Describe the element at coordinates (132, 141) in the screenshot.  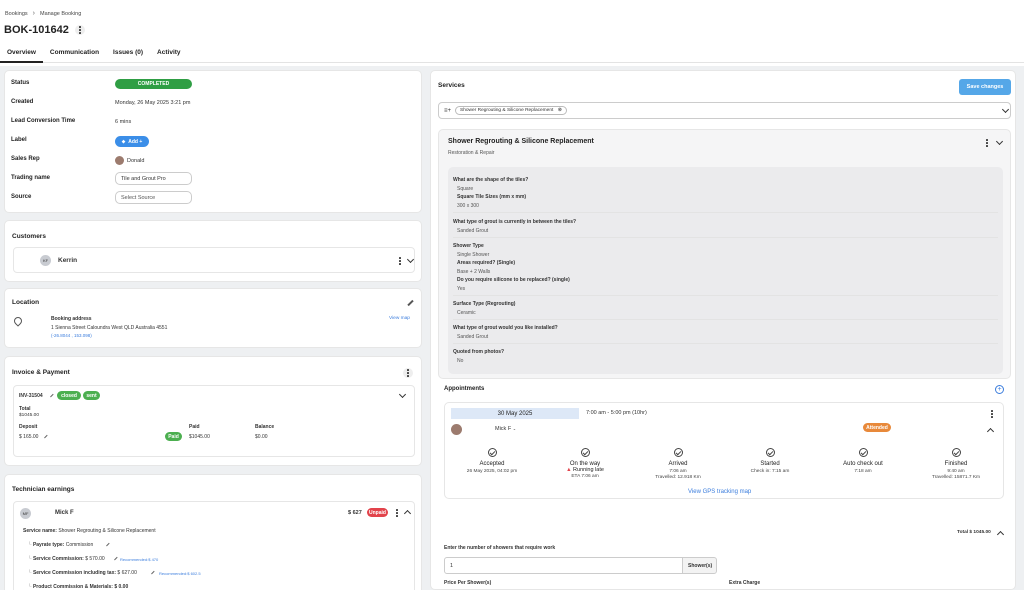
I see `add-label-button: ⬥ Add +` at that location.